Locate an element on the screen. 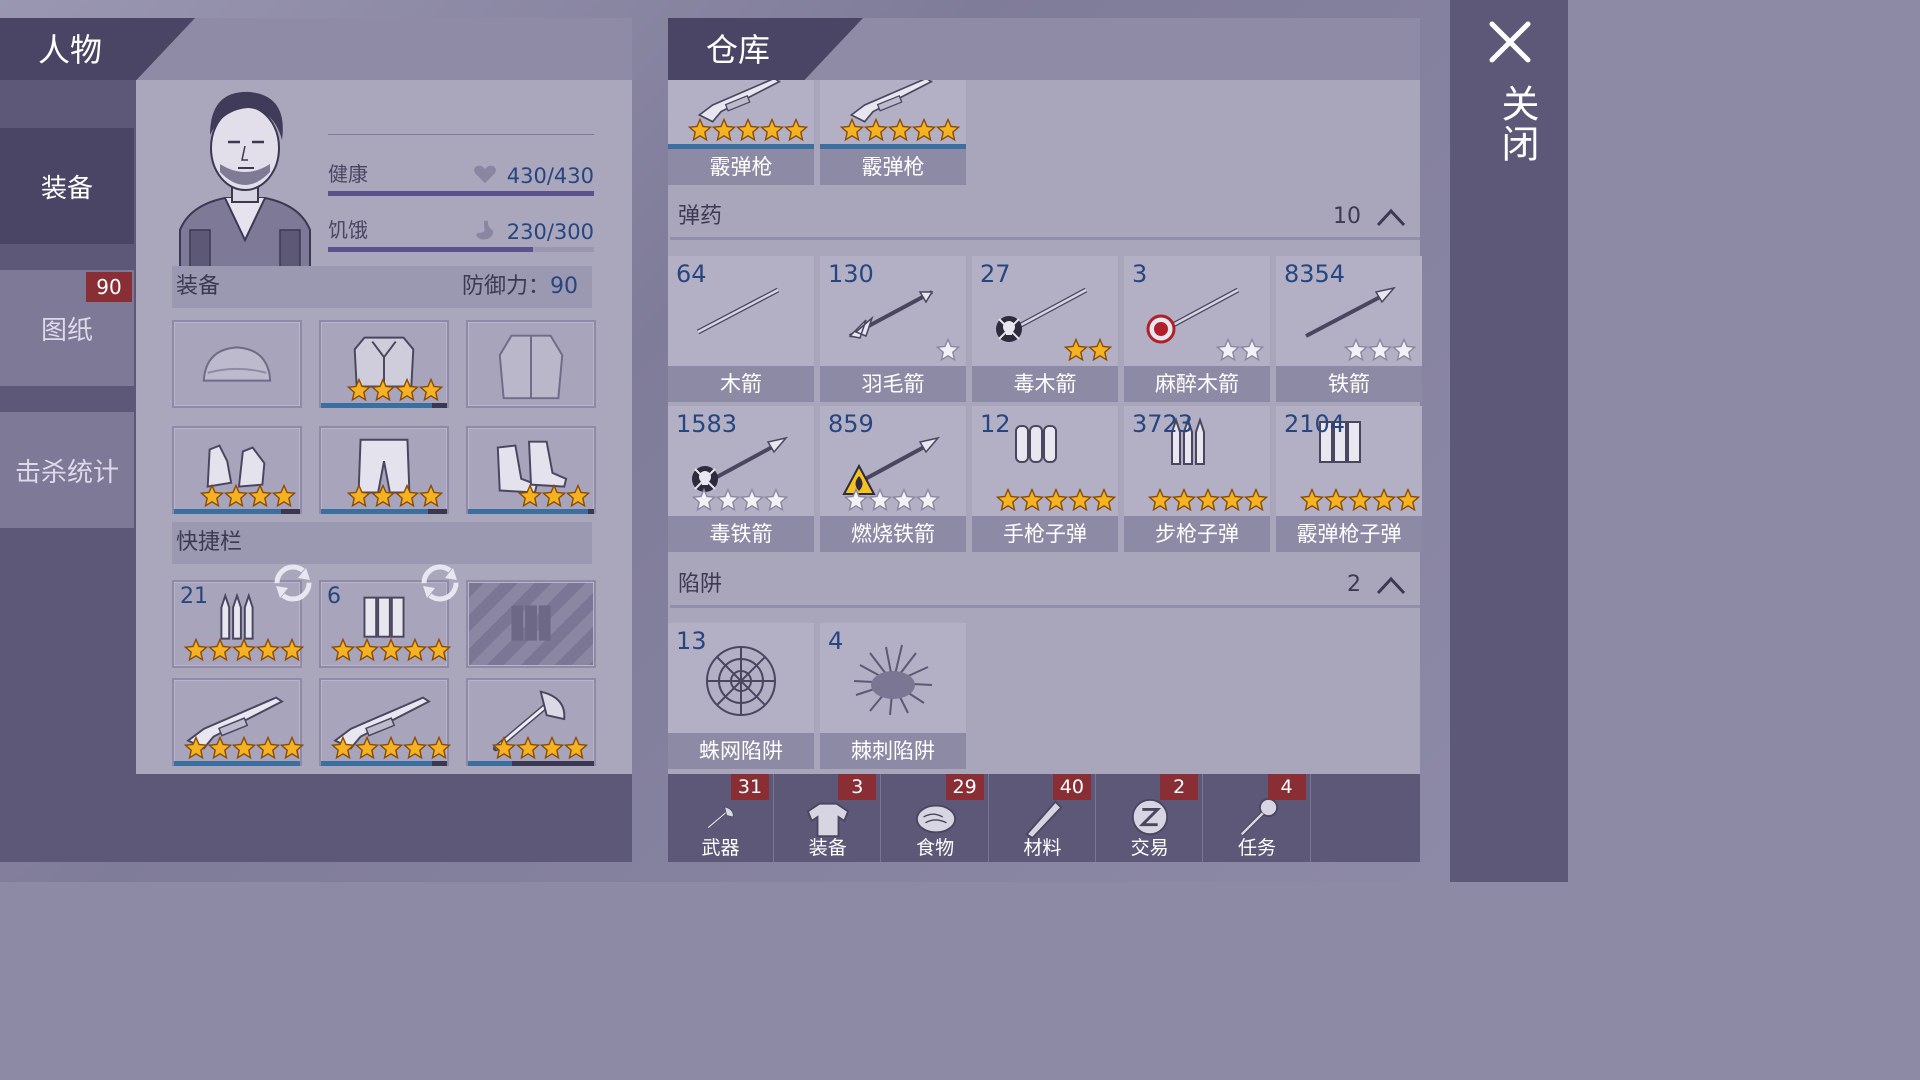 The image size is (1920, 1080). item-count: 130 is located at coordinates (851, 274).